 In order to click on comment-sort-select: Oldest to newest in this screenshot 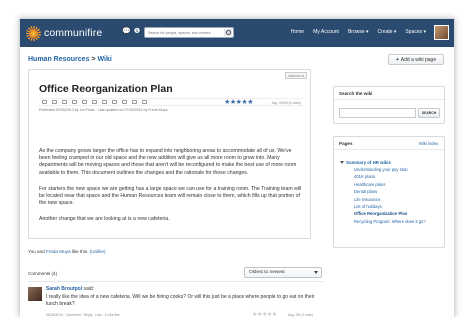, I will do `click(283, 272)`.